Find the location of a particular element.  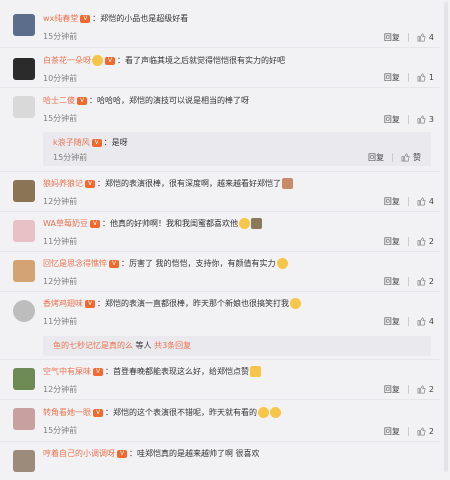

comment-time: 10分钟前 is located at coordinates (60, 78).